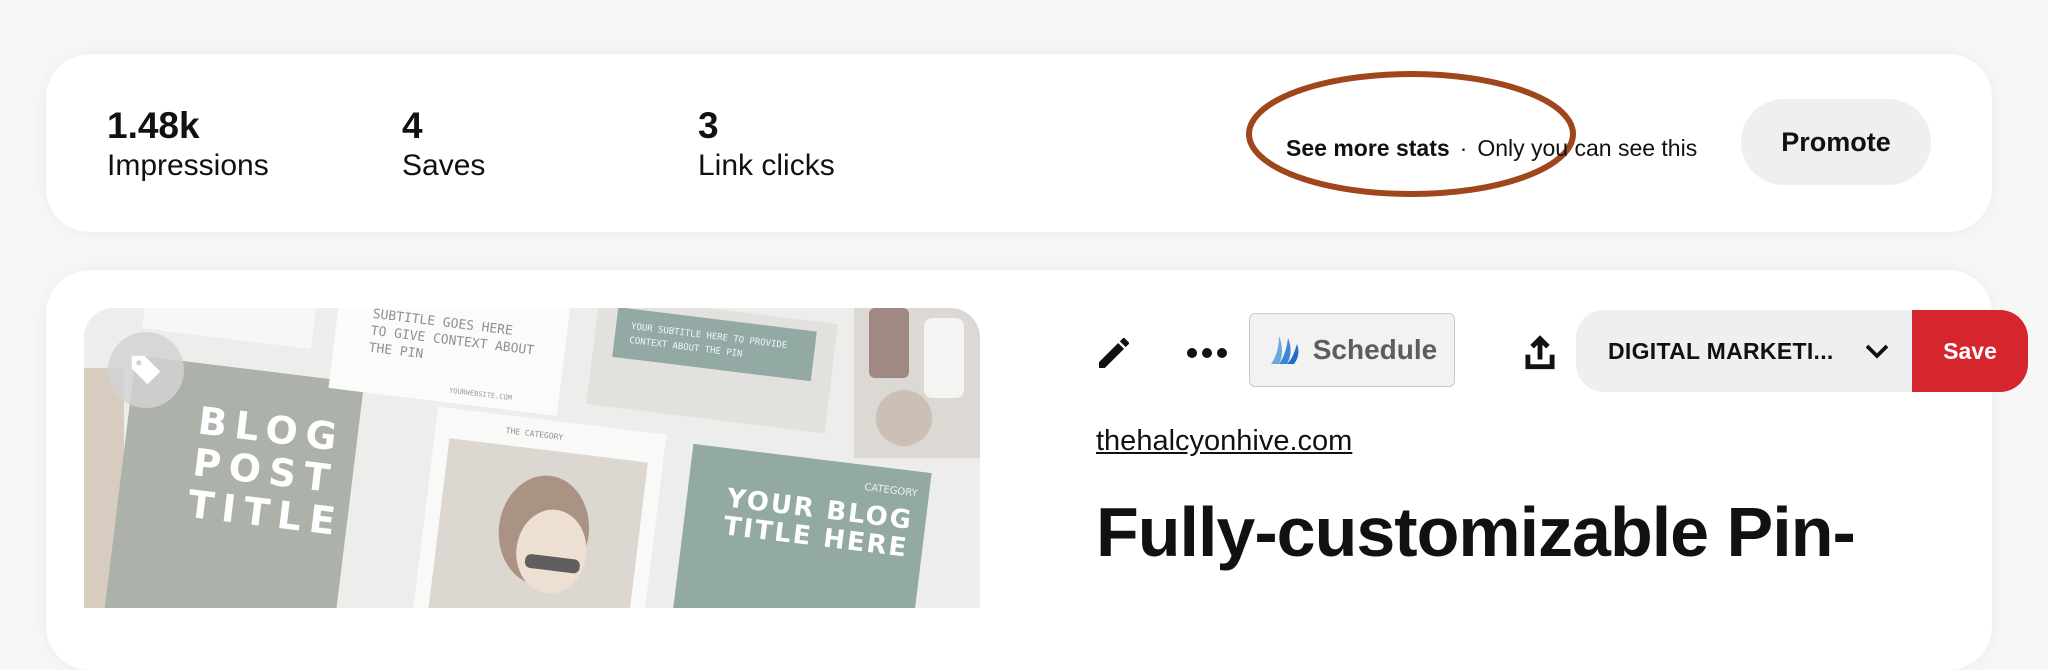 The height and width of the screenshot is (670, 2048). What do you see at coordinates (1877, 351) in the screenshot?
I see `chevron-down-icon` at bounding box center [1877, 351].